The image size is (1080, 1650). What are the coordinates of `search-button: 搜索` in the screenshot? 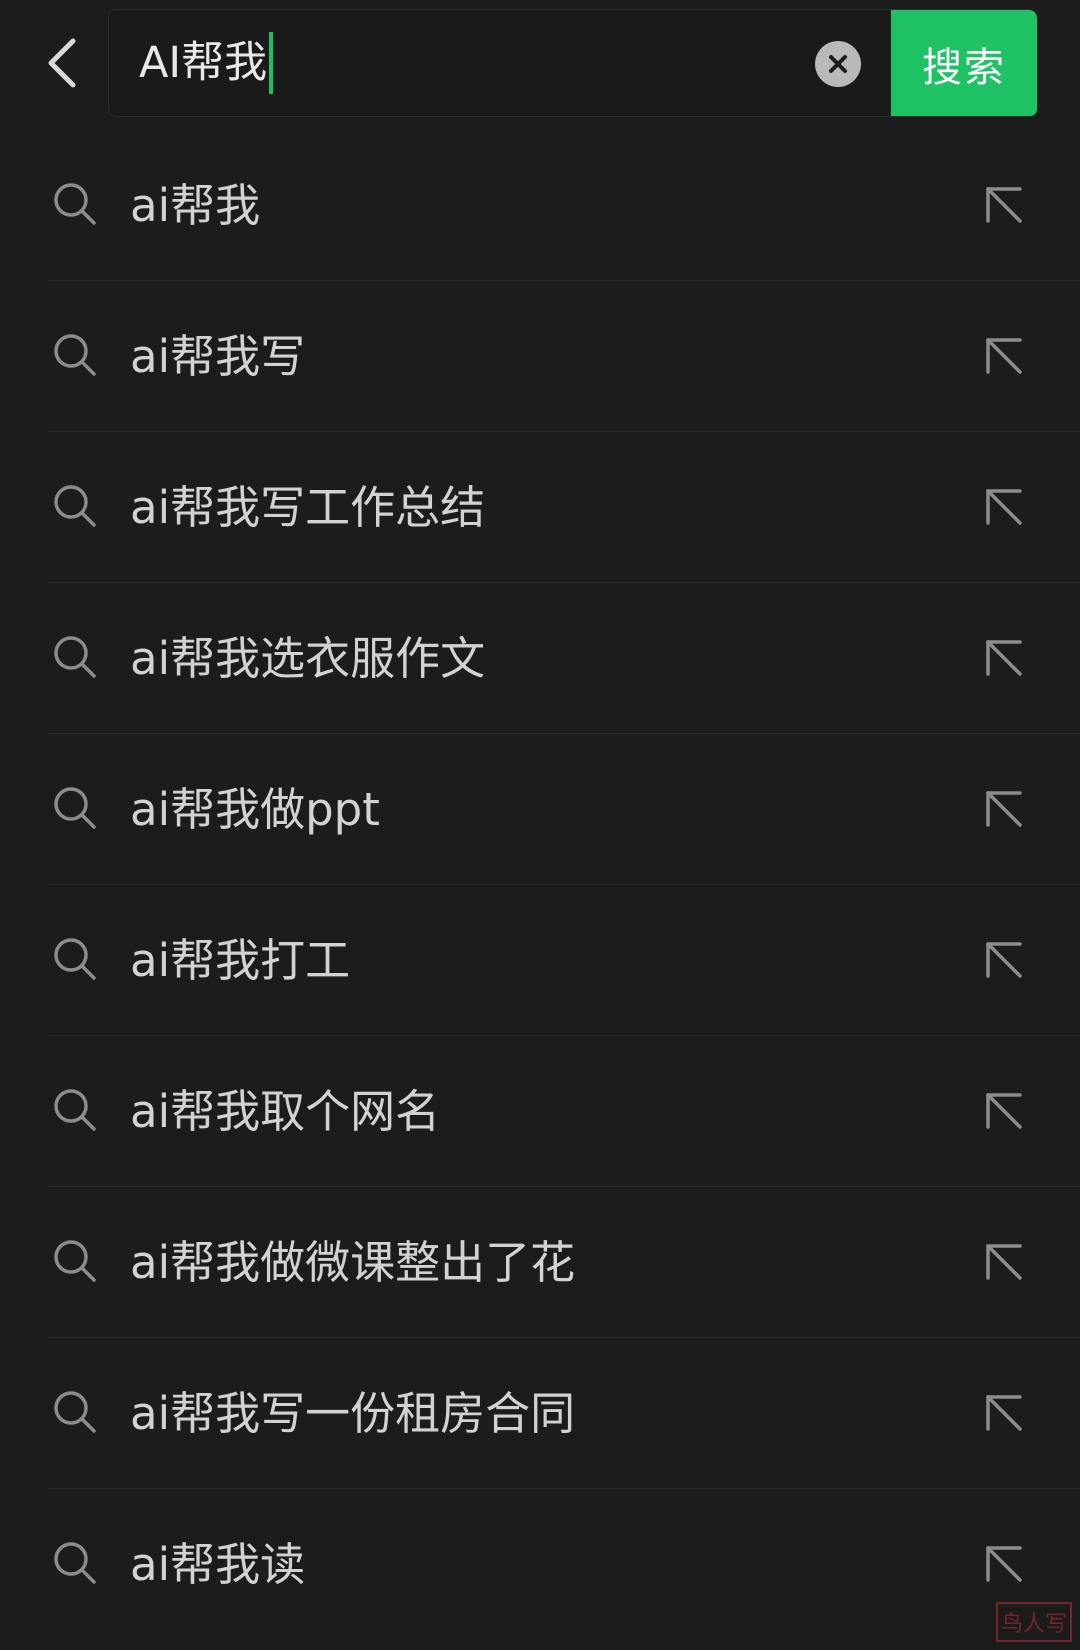 It's located at (964, 63).